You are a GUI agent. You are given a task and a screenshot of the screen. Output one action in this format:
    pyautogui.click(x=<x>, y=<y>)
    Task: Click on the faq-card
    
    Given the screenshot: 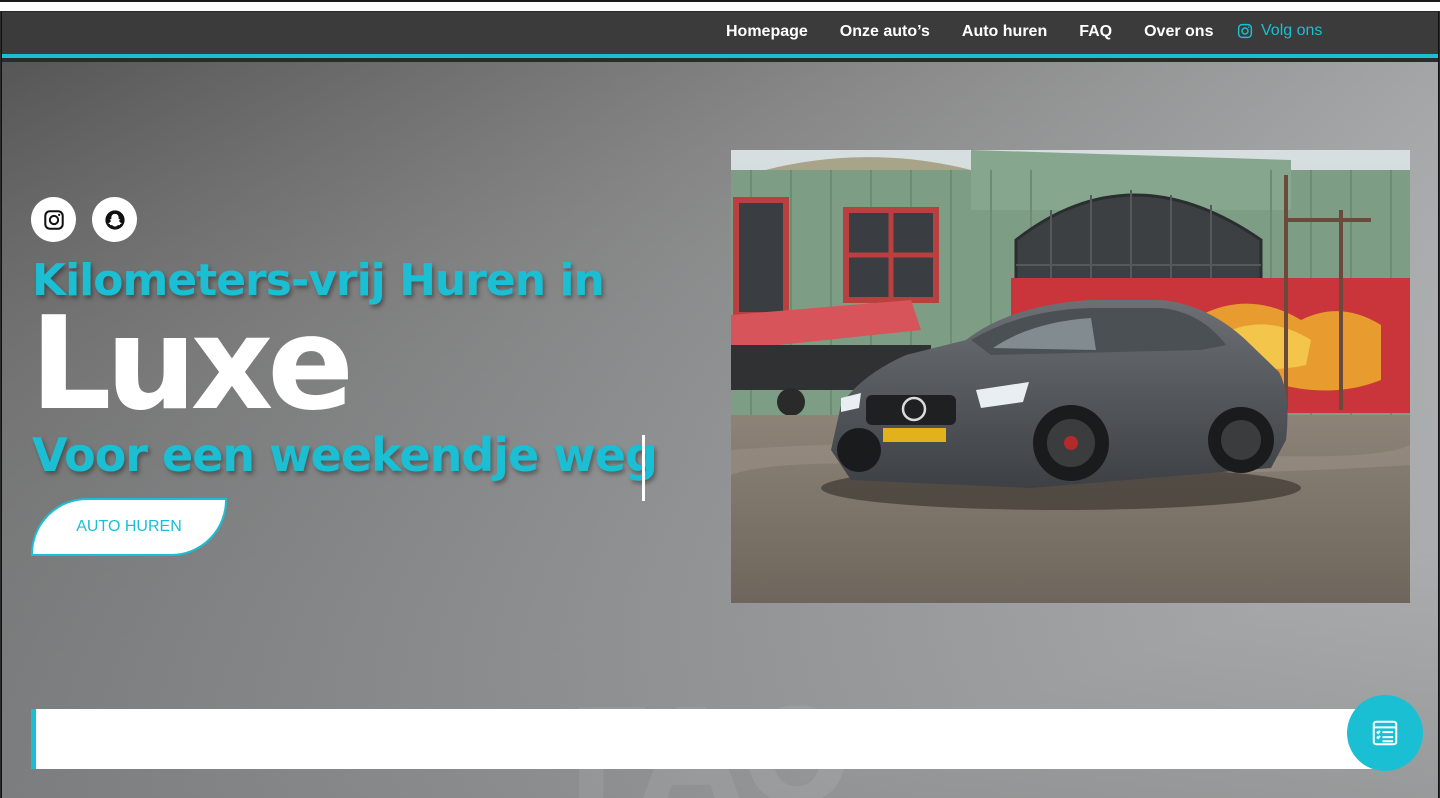 What is the action you would take?
    pyautogui.click(x=707, y=739)
    